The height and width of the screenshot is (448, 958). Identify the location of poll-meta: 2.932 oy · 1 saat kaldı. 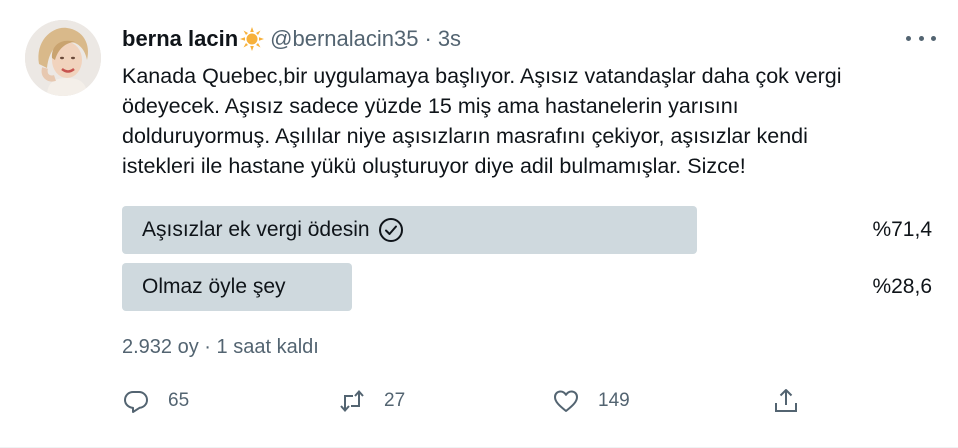
(220, 347).